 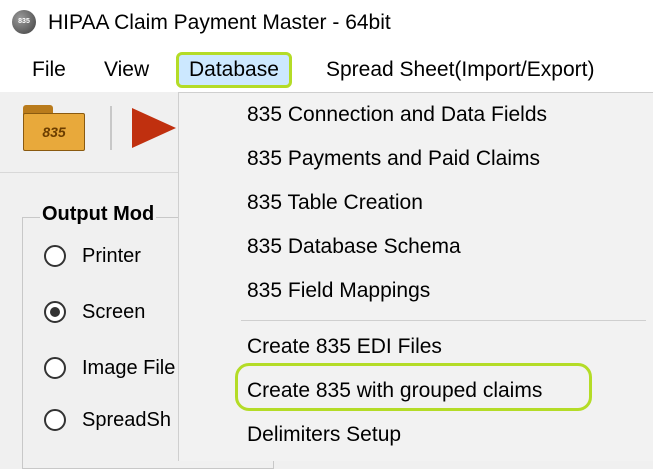 I want to click on folder-835-icon: 835, so click(x=54, y=128).